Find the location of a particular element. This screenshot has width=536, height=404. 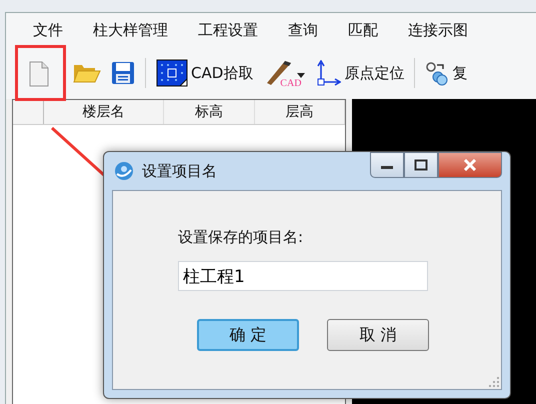

maximize-icon is located at coordinates (421, 165).